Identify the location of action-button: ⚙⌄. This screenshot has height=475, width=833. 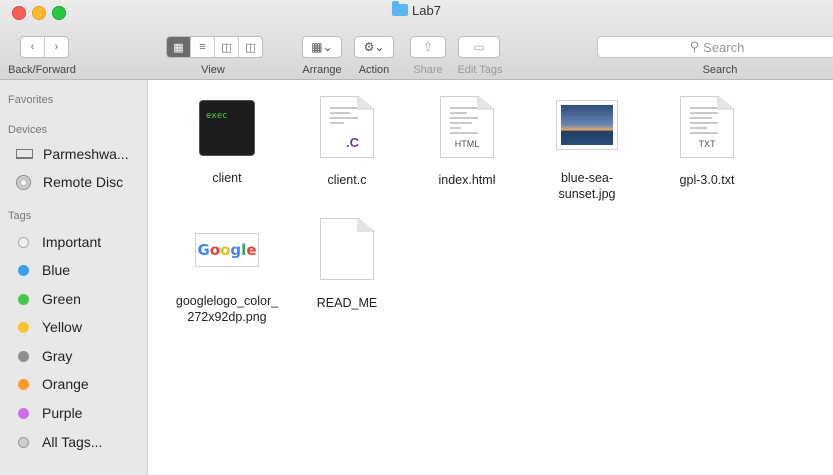
(374, 47).